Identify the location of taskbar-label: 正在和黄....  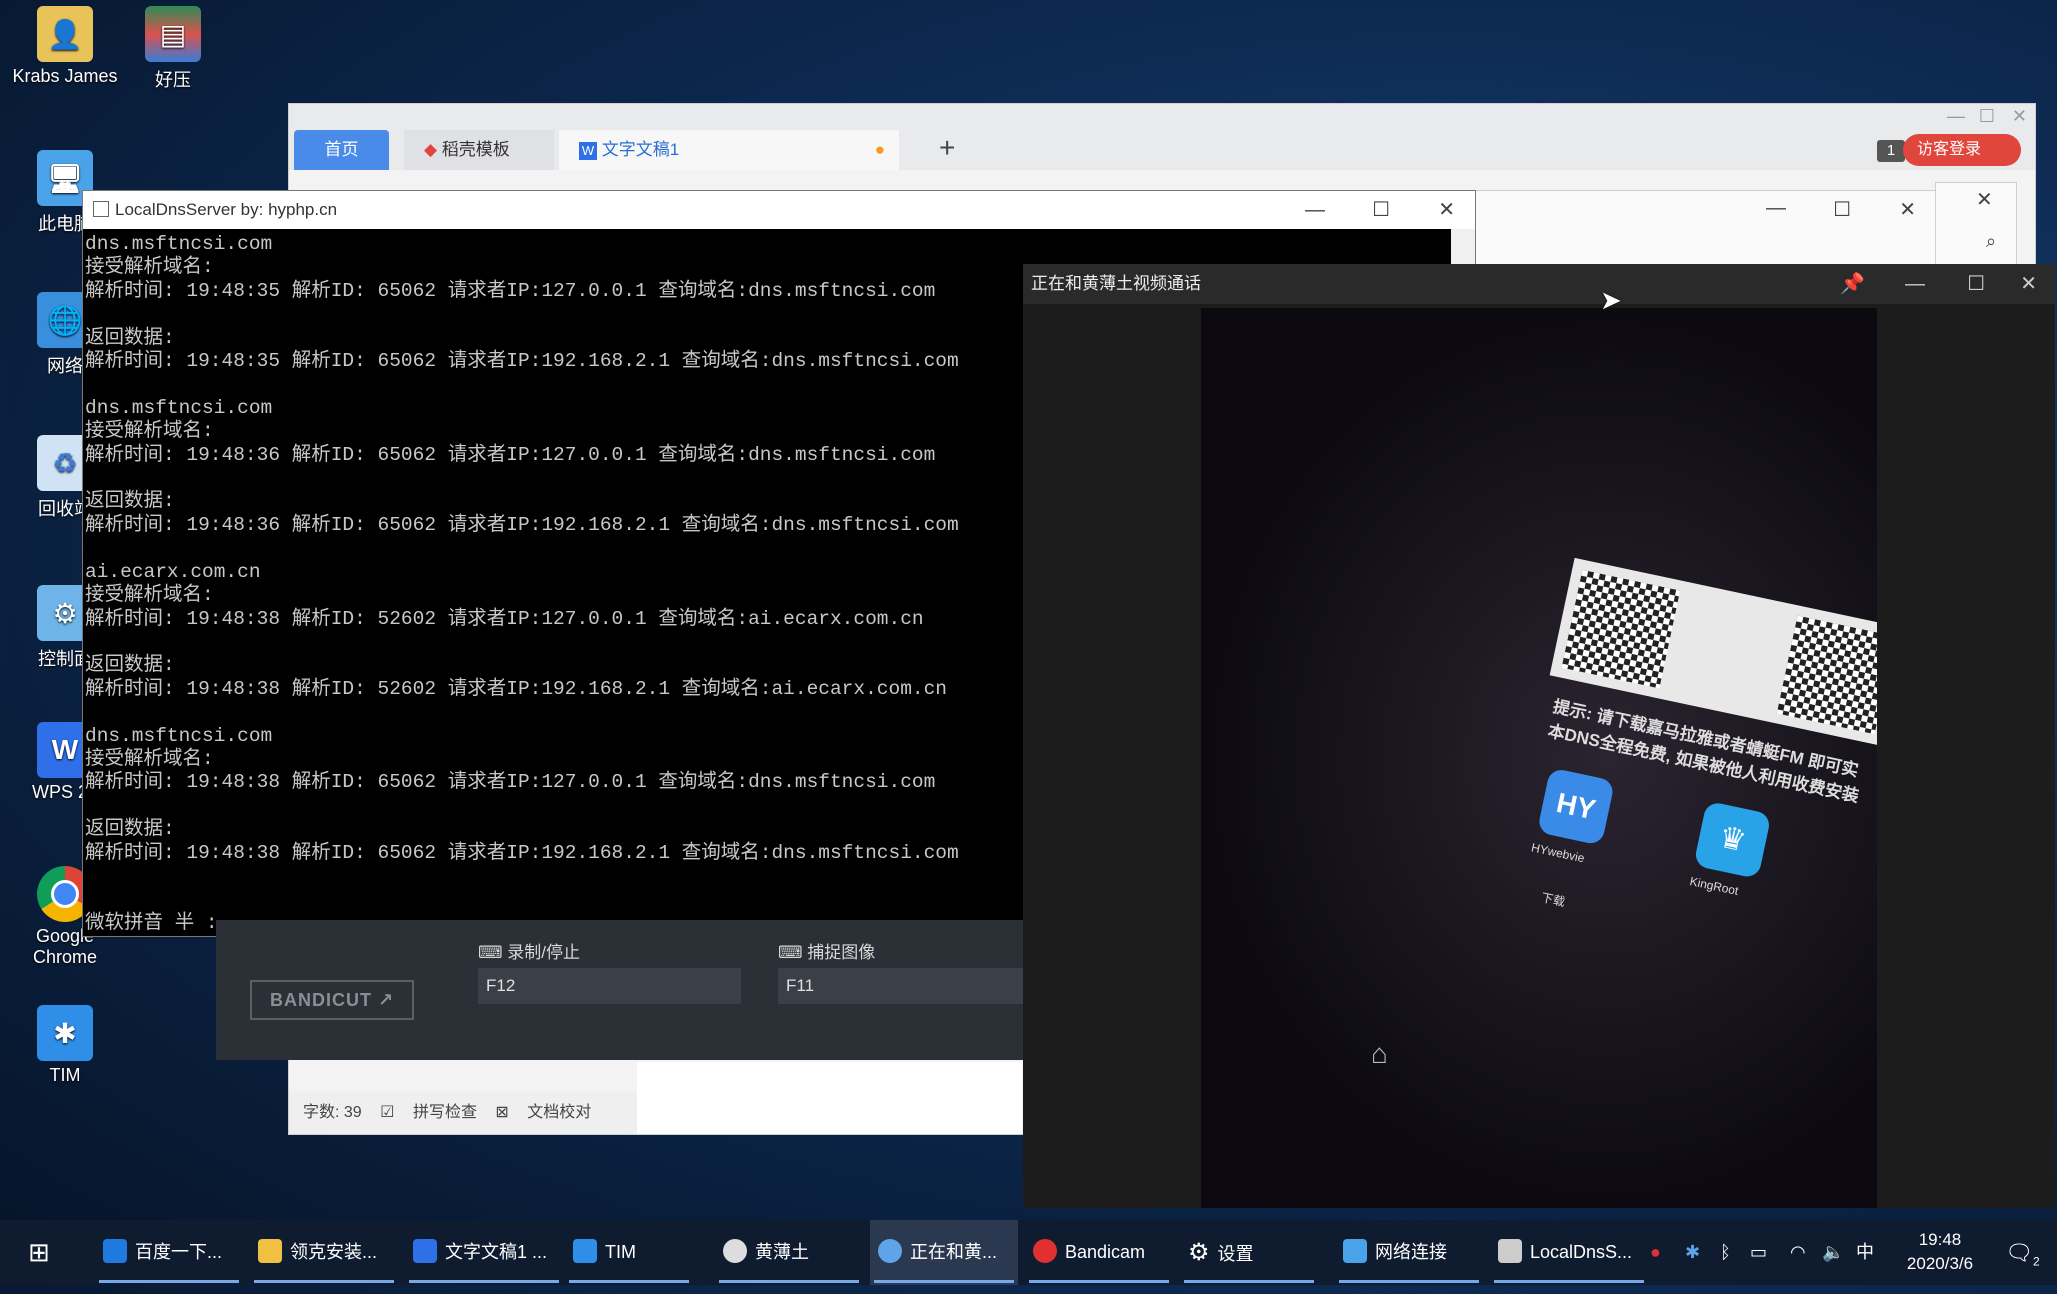
(954, 1252).